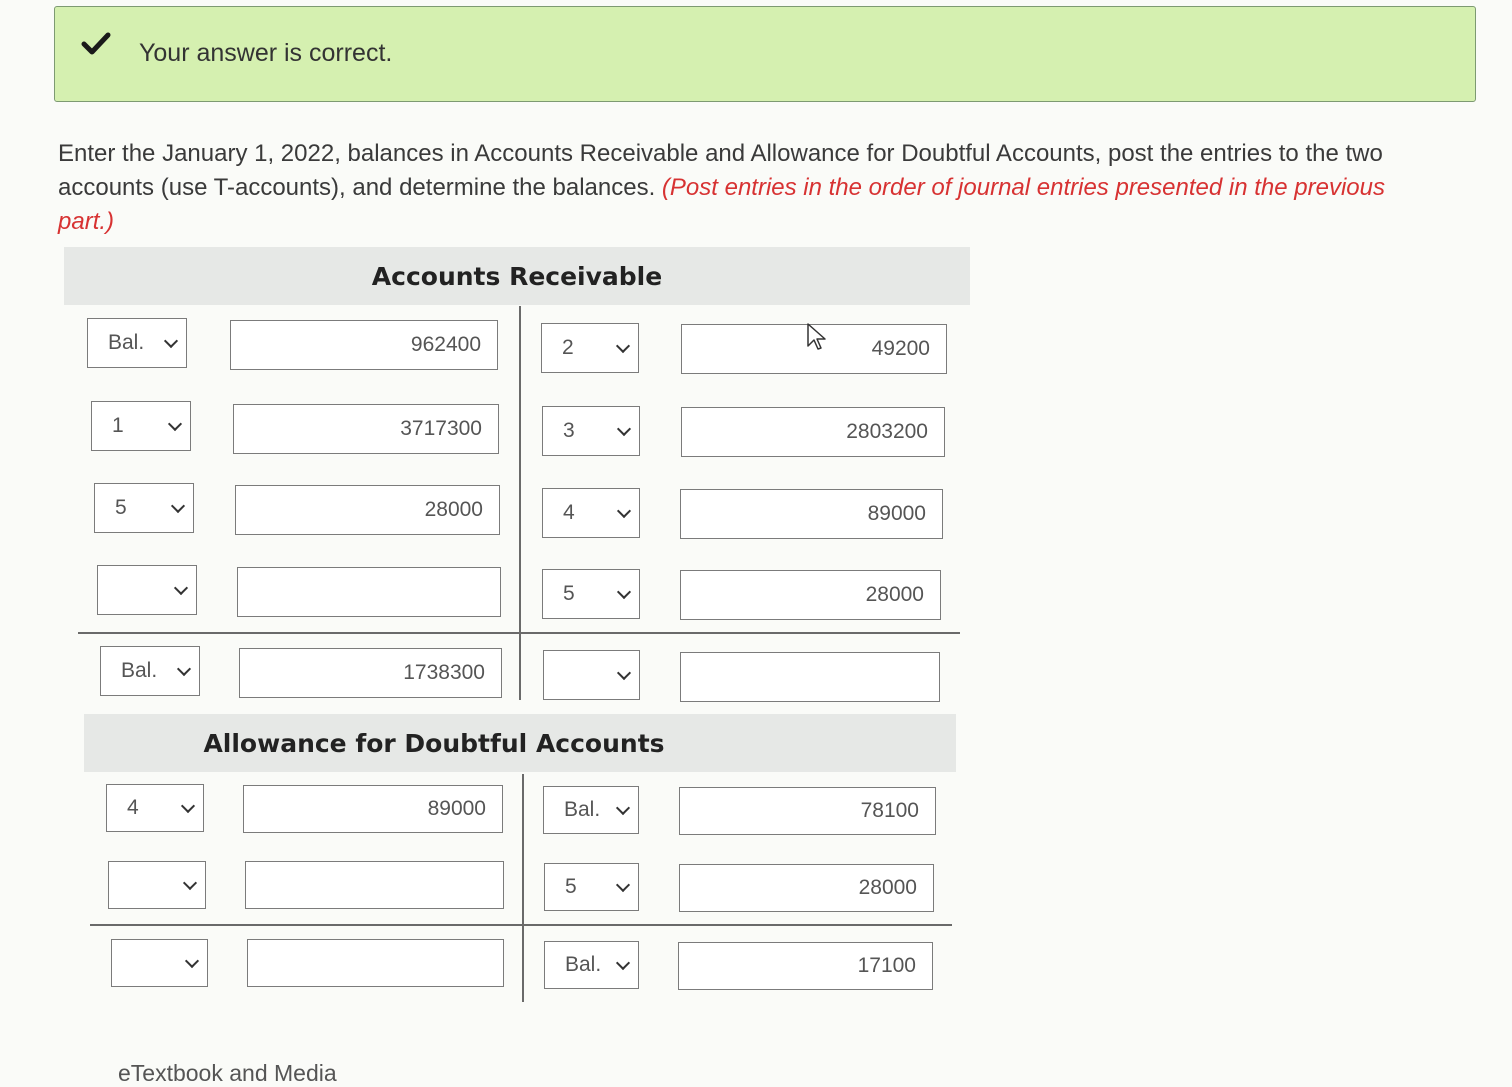 The height and width of the screenshot is (1087, 1512). What do you see at coordinates (816, 336) in the screenshot?
I see `mouse-pointer-icon` at bounding box center [816, 336].